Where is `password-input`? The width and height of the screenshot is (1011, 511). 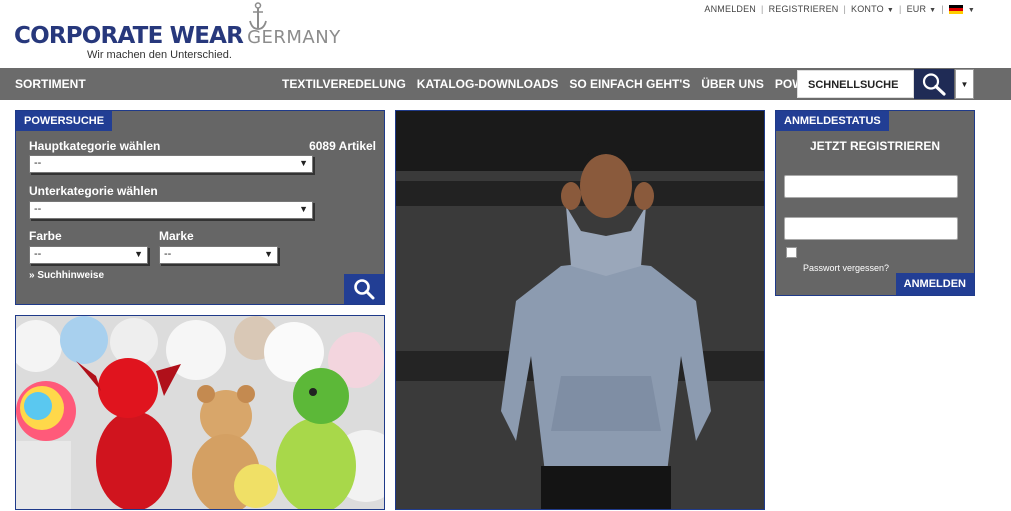 password-input is located at coordinates (871, 228).